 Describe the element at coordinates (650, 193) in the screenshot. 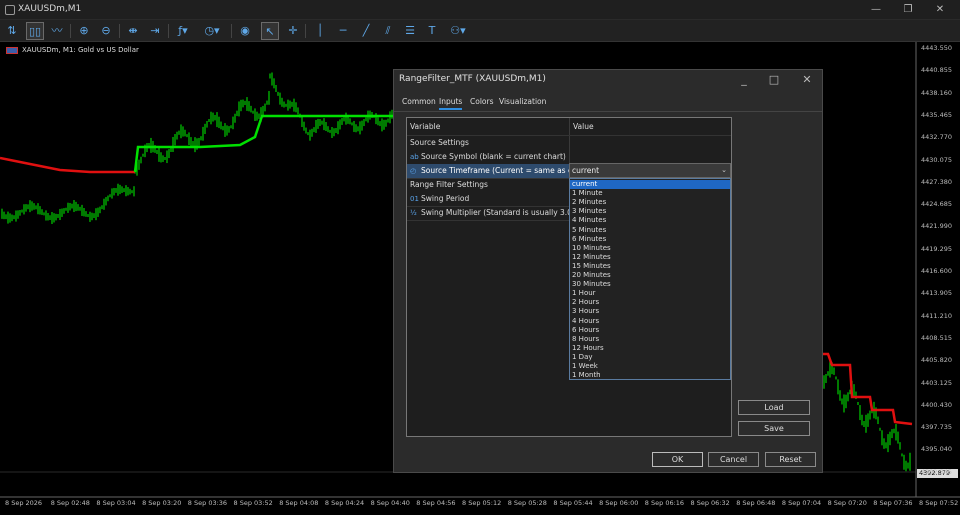

I see `timeframe-option: 1 Minute` at that location.